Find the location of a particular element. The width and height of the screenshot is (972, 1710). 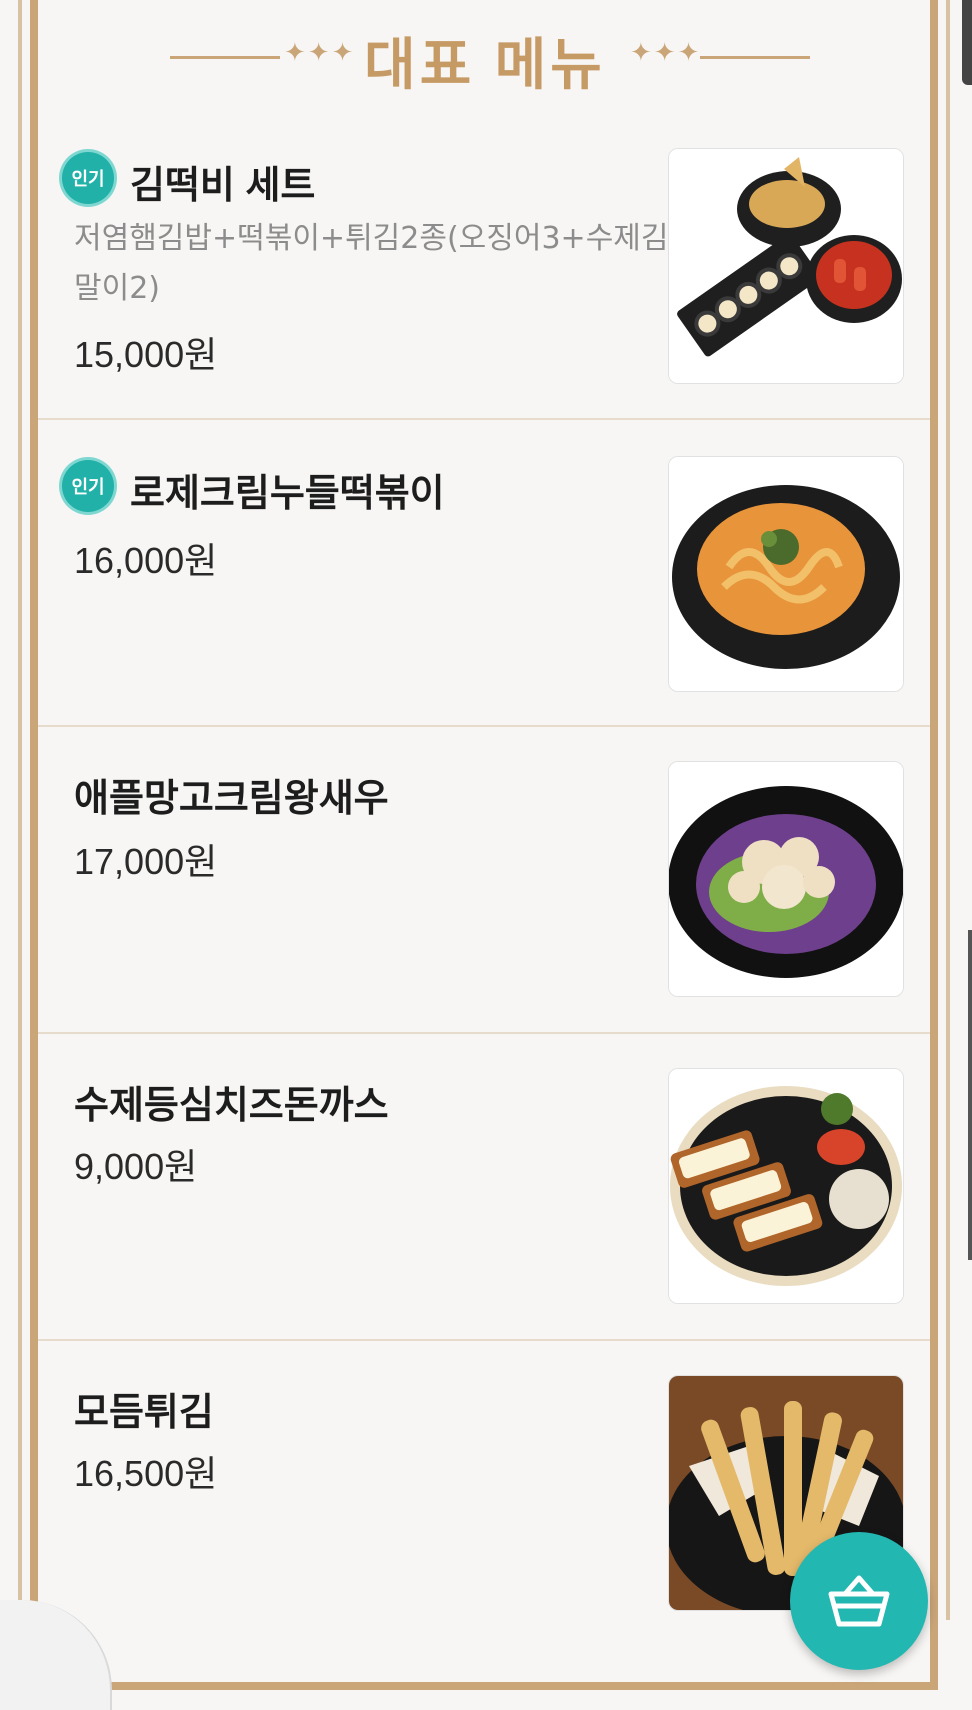

title-ornament-diamonds-right: ✦✦✦ is located at coordinates (666, 53).